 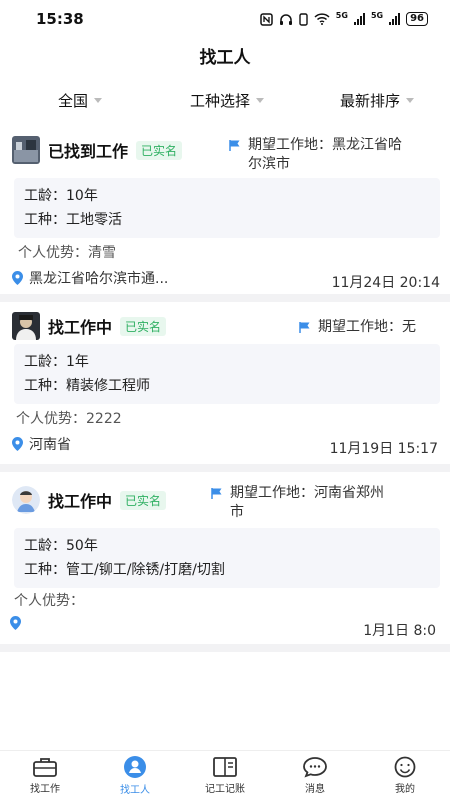 I want to click on trade-text: 工种：工地零活, so click(x=73, y=220).